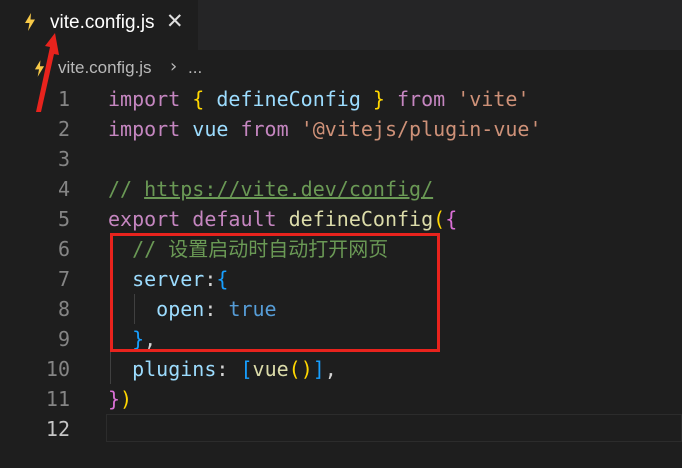 The width and height of the screenshot is (682, 468). I want to click on red-arrow, so click(47, 72).